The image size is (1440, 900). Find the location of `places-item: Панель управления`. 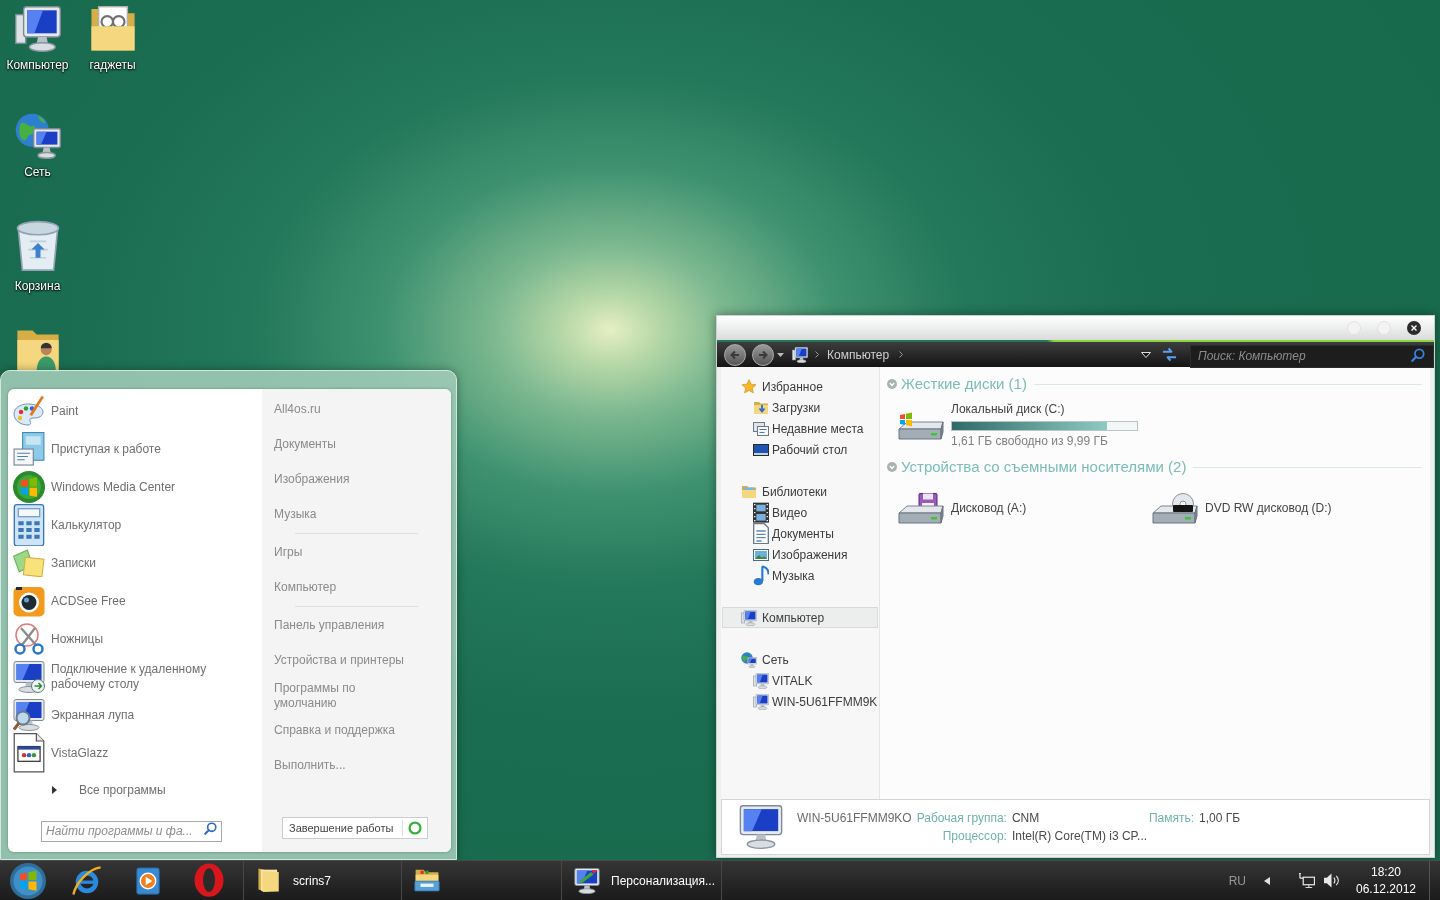

places-item: Панель управления is located at coordinates (356, 625).